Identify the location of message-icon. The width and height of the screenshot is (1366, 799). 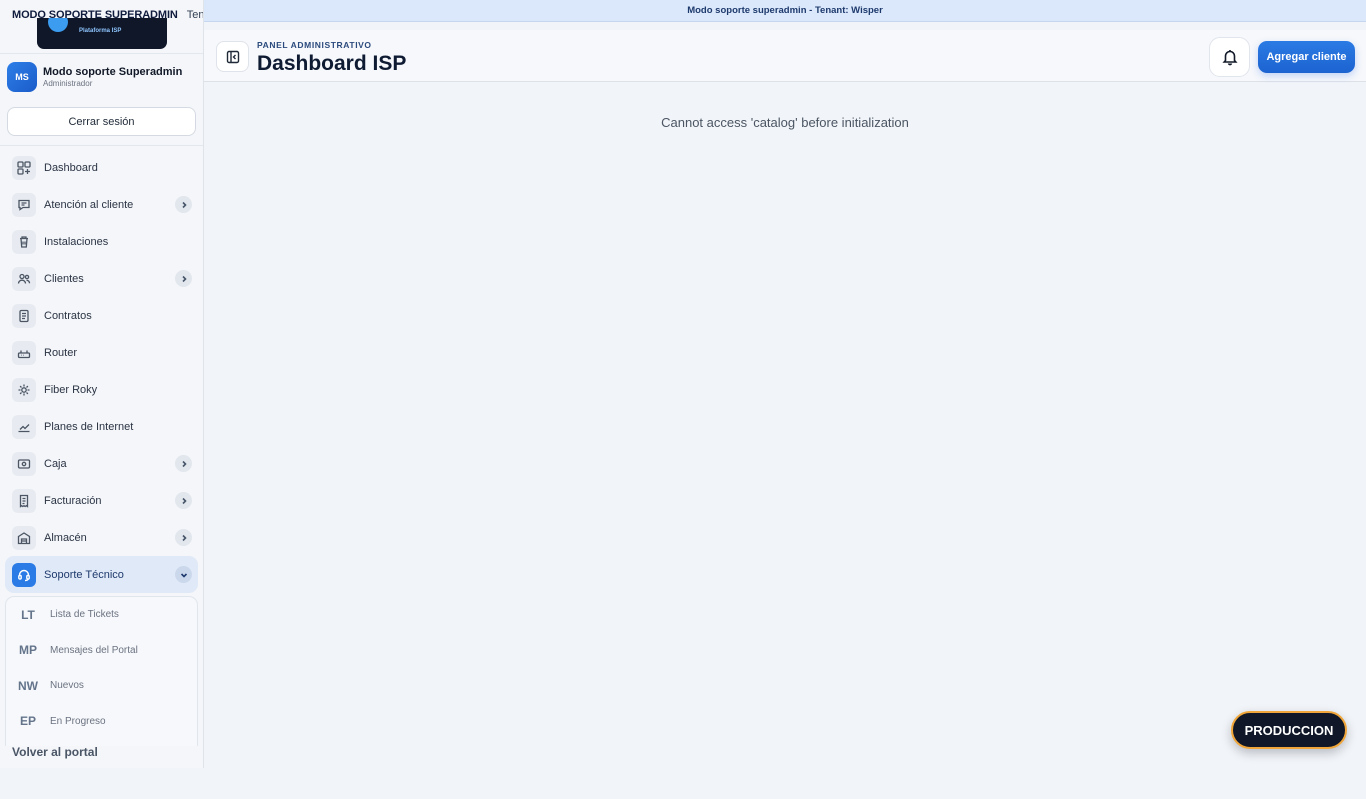
(24, 204).